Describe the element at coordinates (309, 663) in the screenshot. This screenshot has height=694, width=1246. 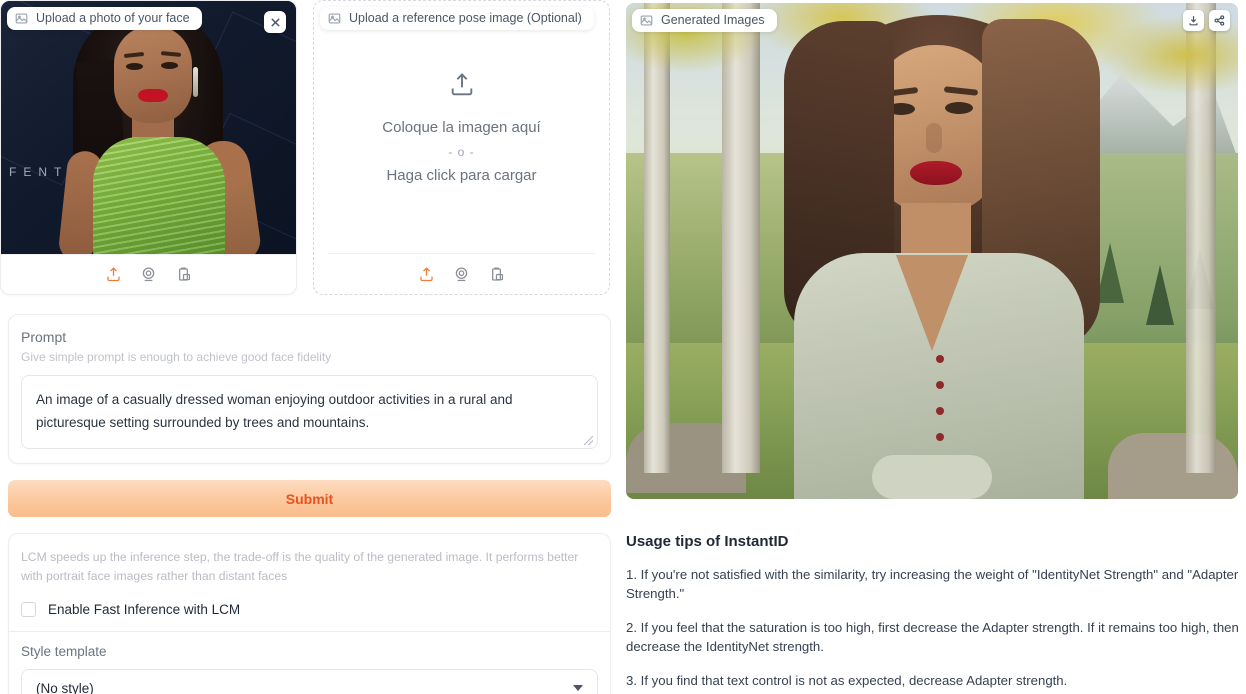
I see `style-template-panel: Style template (No style)` at that location.